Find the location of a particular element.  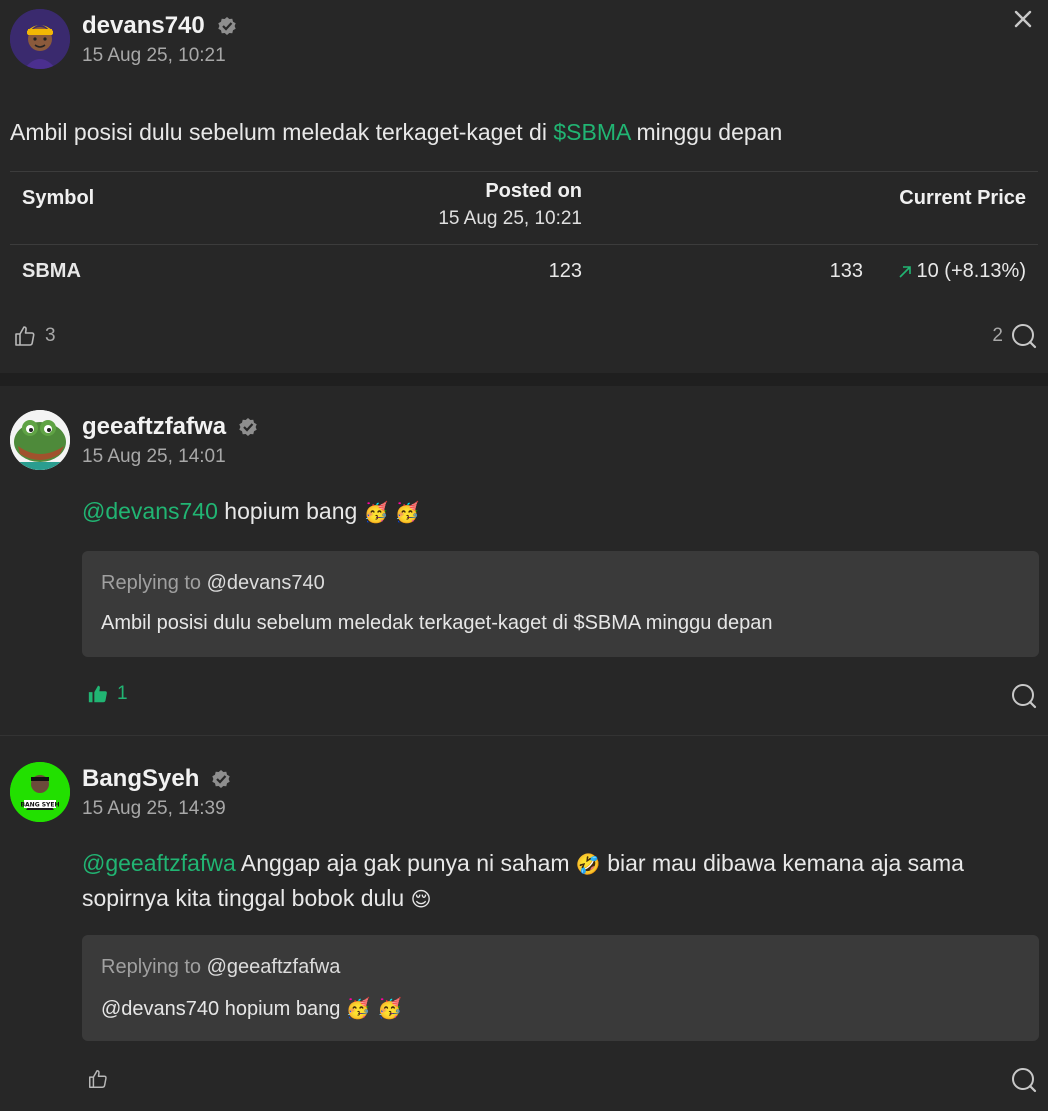

row-symbol: SBMA is located at coordinates (51, 271).